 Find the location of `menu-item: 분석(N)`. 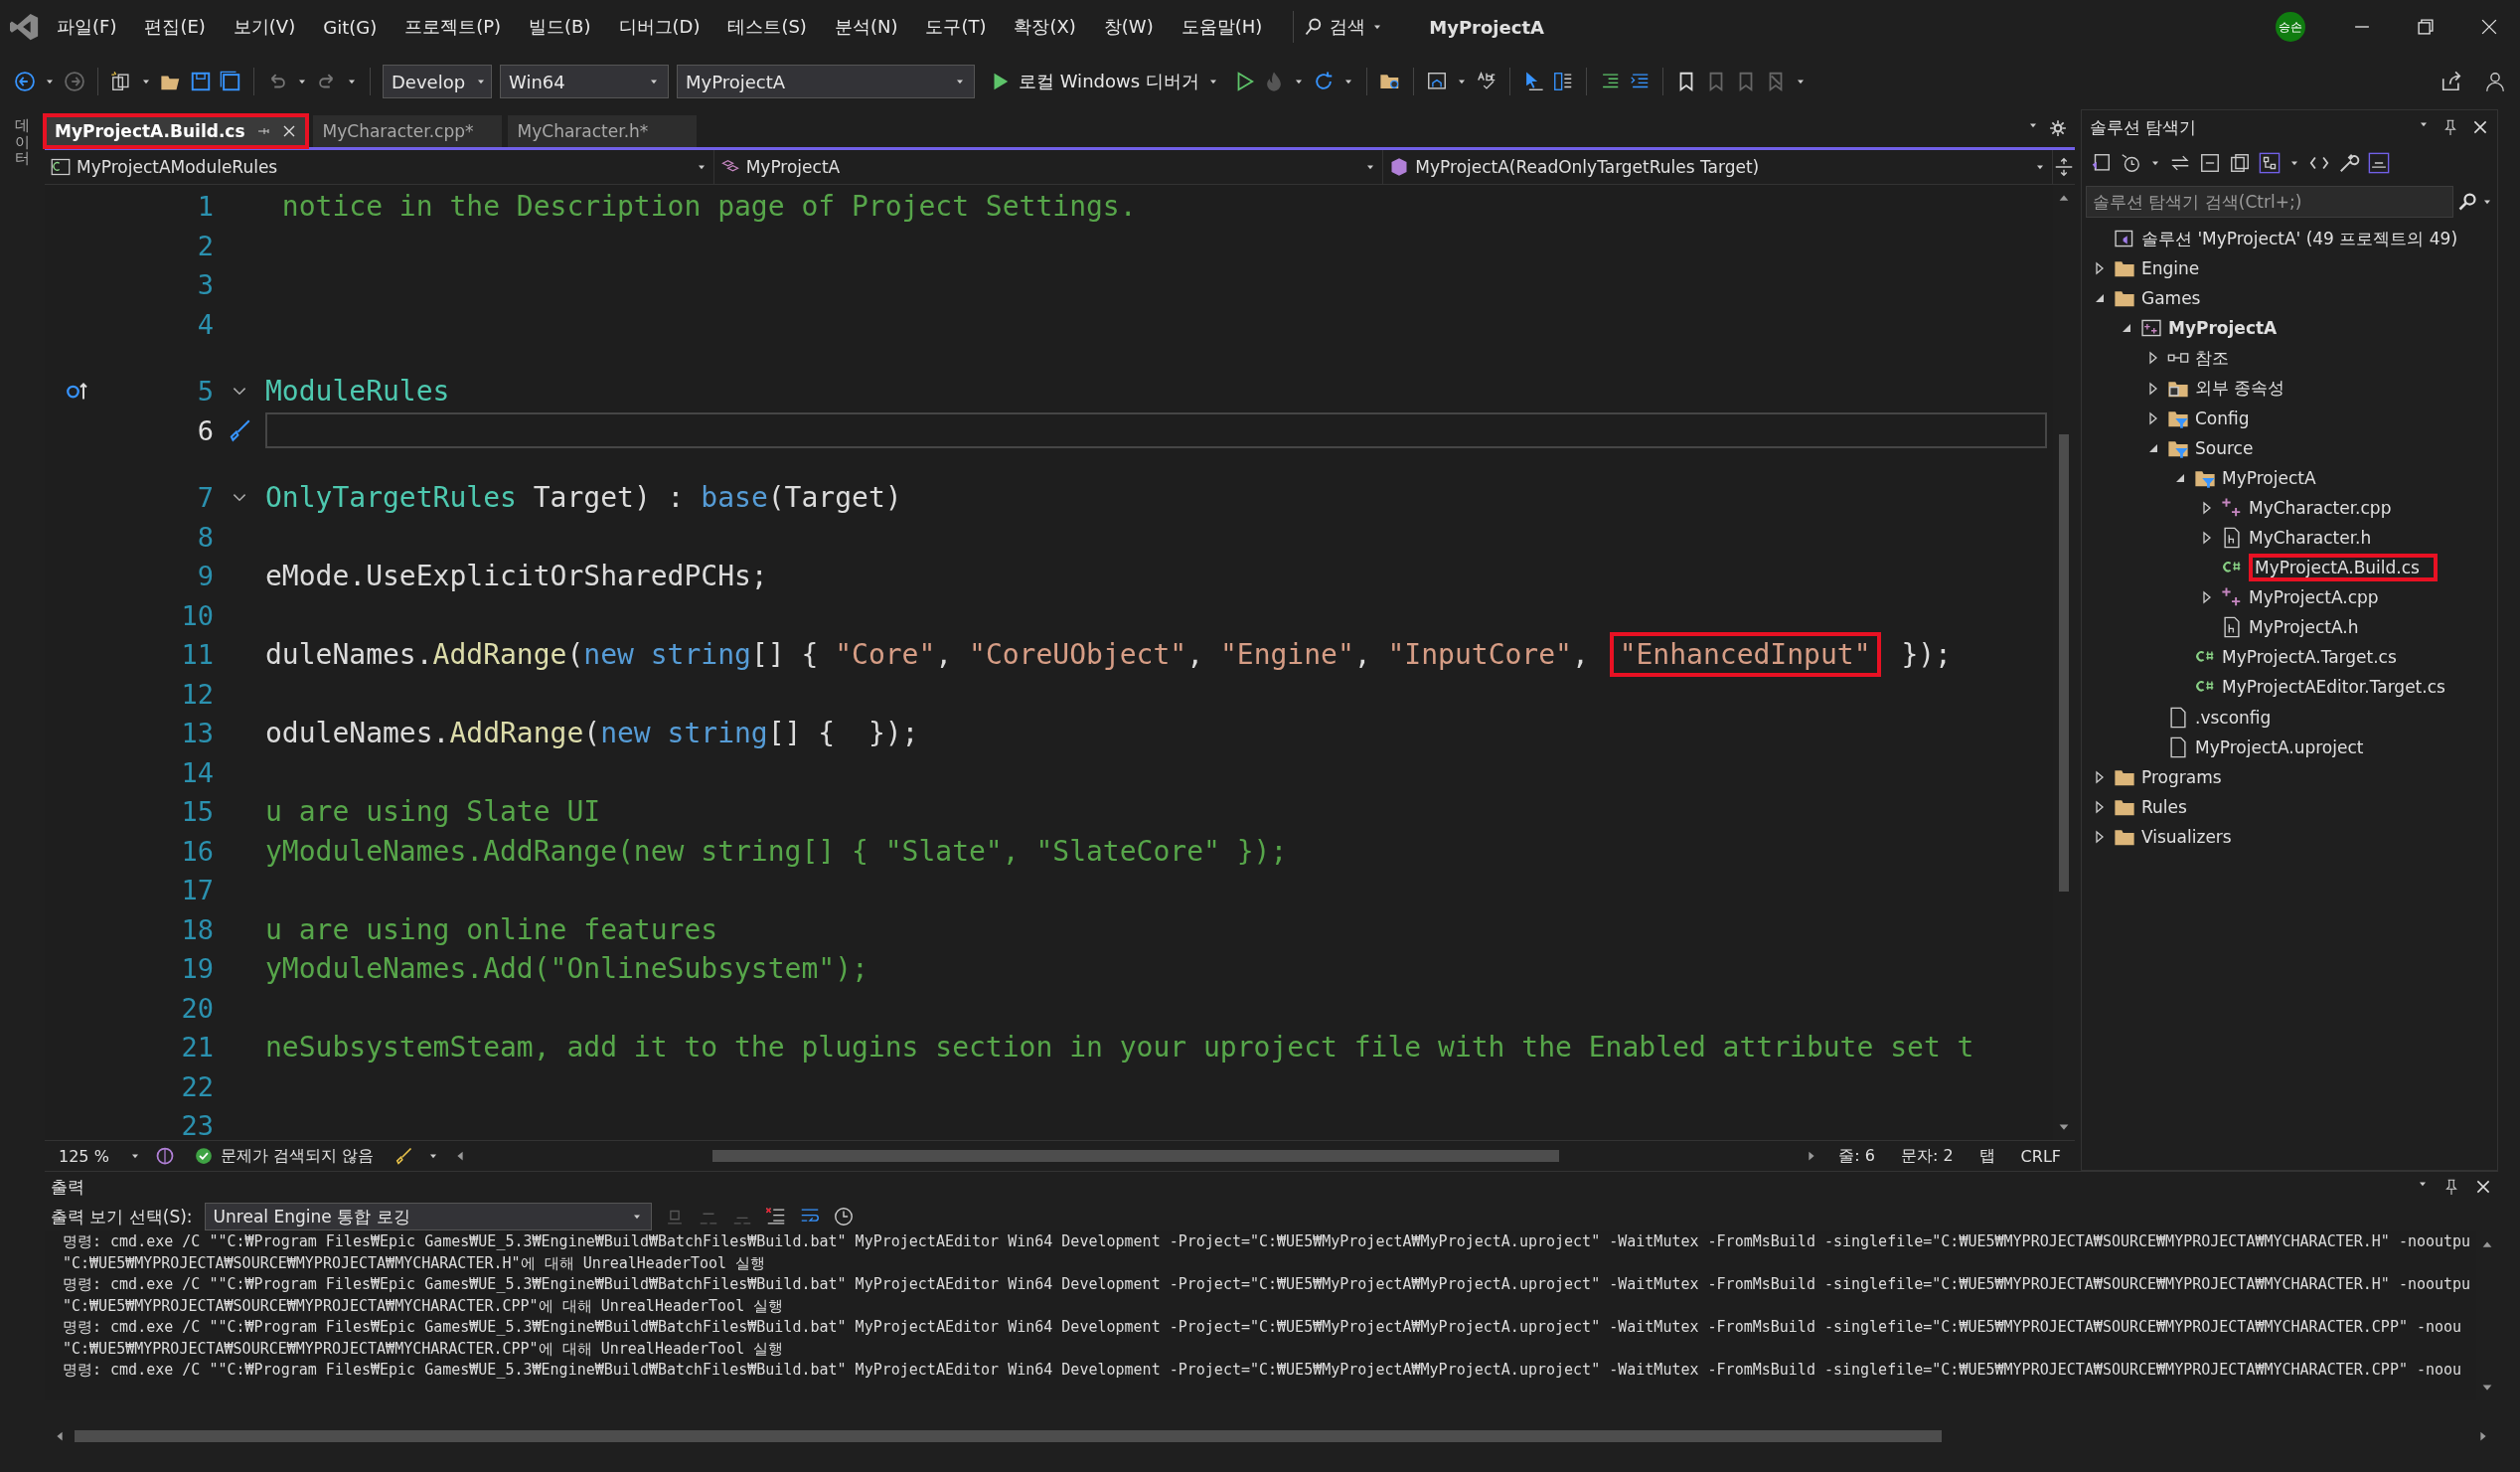

menu-item: 분석(N) is located at coordinates (866, 27).